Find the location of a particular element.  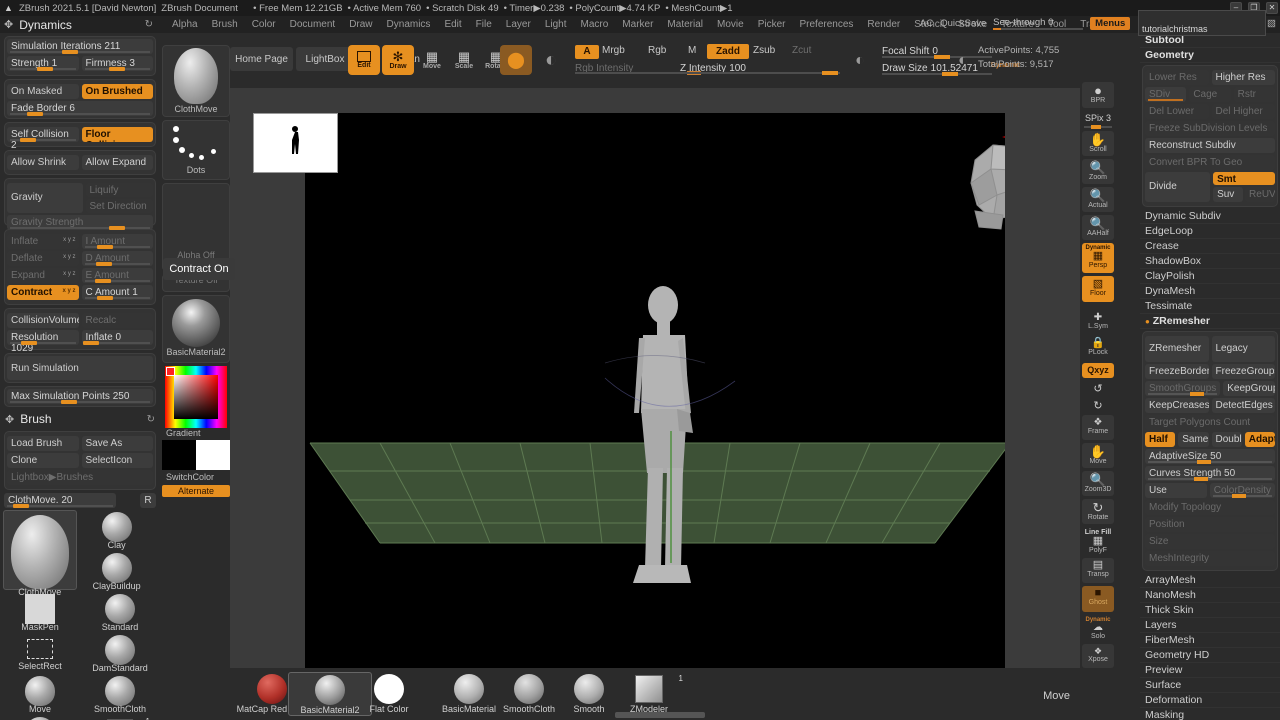

brush-clay: Clay is located at coordinates (117, 530).